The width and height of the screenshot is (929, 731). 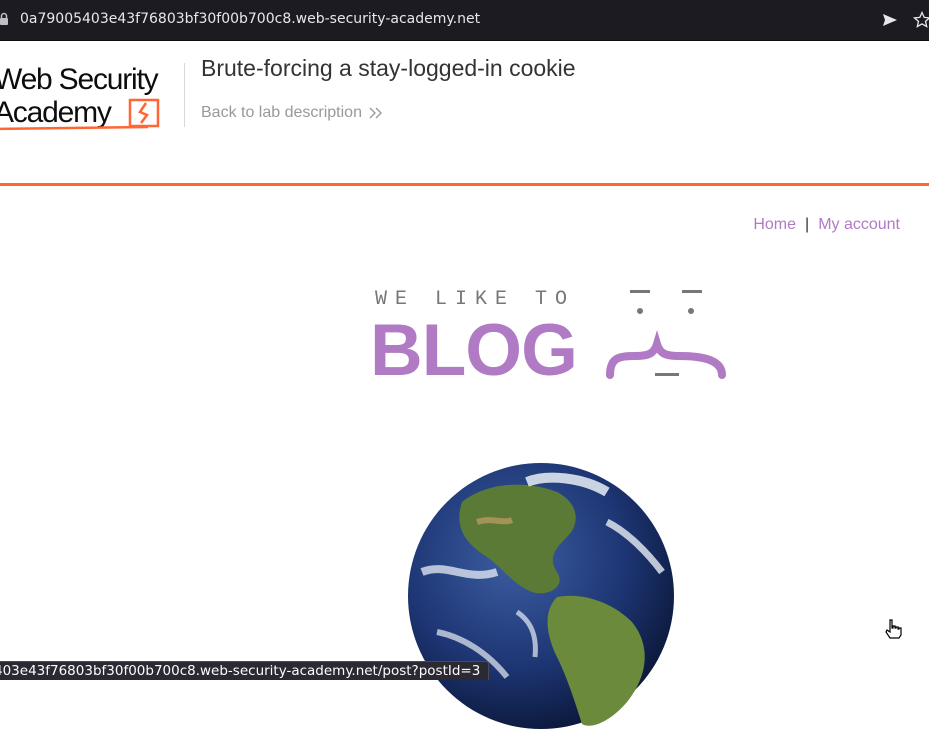 I want to click on lab-title: Brute-forcing a stay-logged-in cookie, so click(x=388, y=68).